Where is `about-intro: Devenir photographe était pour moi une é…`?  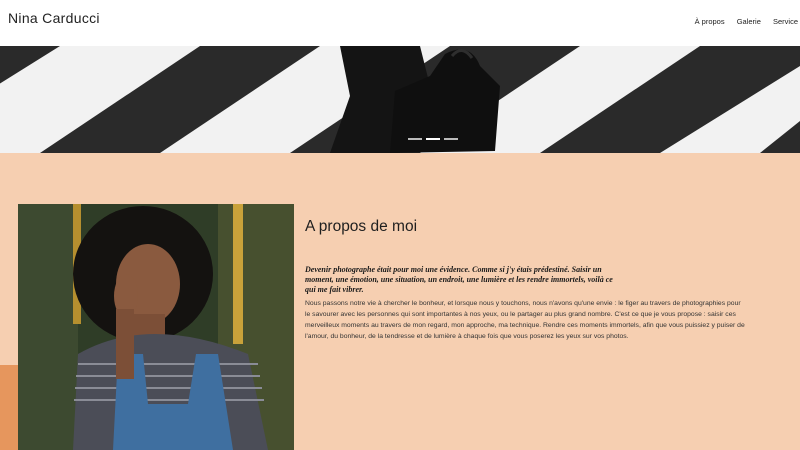 about-intro: Devenir photographe était pour moi une é… is located at coordinates (459, 279).